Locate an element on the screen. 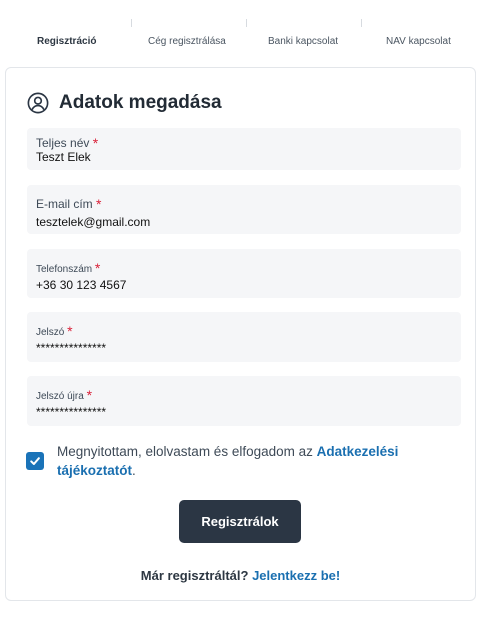 The image size is (480, 643). login-prompt-line: Már regisztráltál? Jelentkezz be! is located at coordinates (240, 575).